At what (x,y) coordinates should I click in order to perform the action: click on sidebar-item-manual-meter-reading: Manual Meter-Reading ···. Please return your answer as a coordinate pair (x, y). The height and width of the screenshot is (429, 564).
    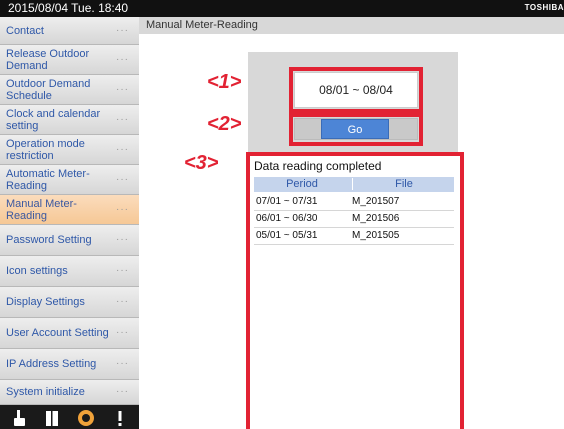
    Looking at the image, I should click on (69, 210).